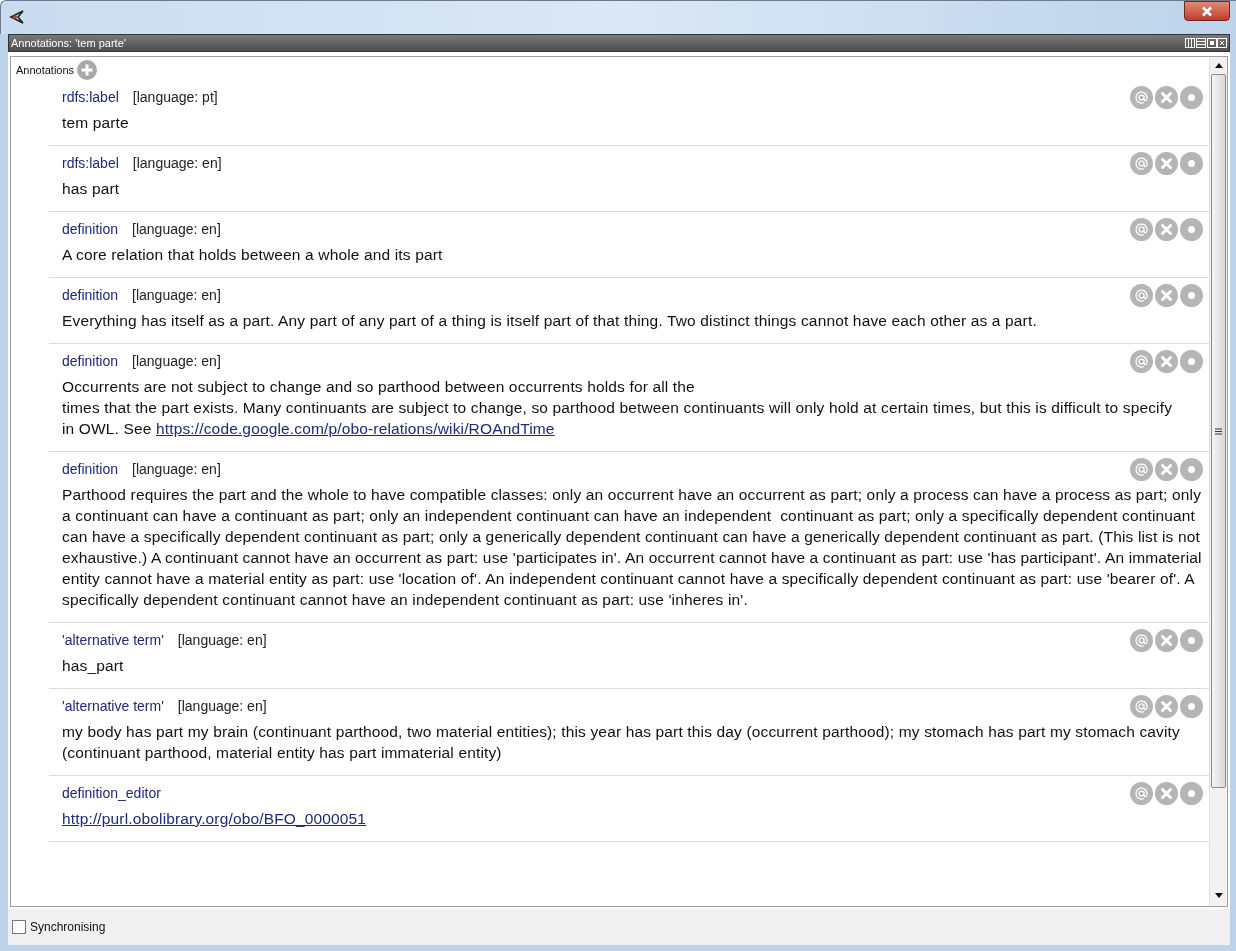 The height and width of the screenshot is (951, 1236). Describe the element at coordinates (175, 97) in the screenshot. I see `language-tag: [language: pt]` at that location.